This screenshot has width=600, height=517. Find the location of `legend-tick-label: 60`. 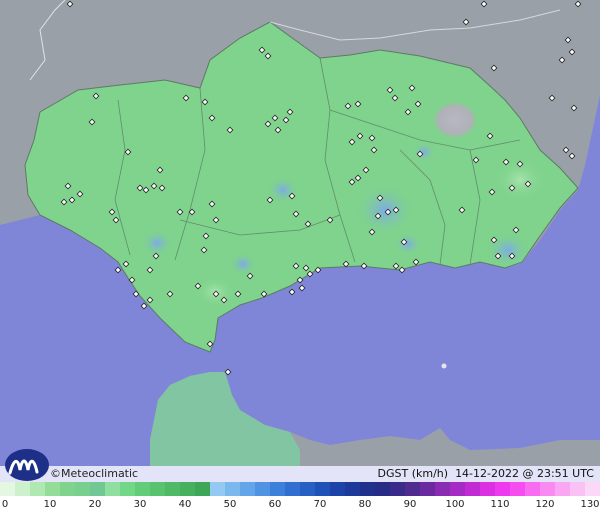

legend-tick-label: 60 is located at coordinates (275, 504).